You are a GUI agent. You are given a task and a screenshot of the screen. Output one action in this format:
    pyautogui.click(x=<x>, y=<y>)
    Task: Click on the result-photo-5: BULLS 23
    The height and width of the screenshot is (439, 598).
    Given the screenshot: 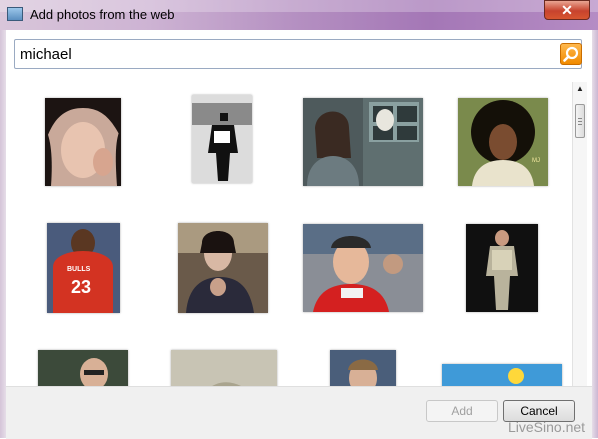 What is the action you would take?
    pyautogui.click(x=83, y=268)
    